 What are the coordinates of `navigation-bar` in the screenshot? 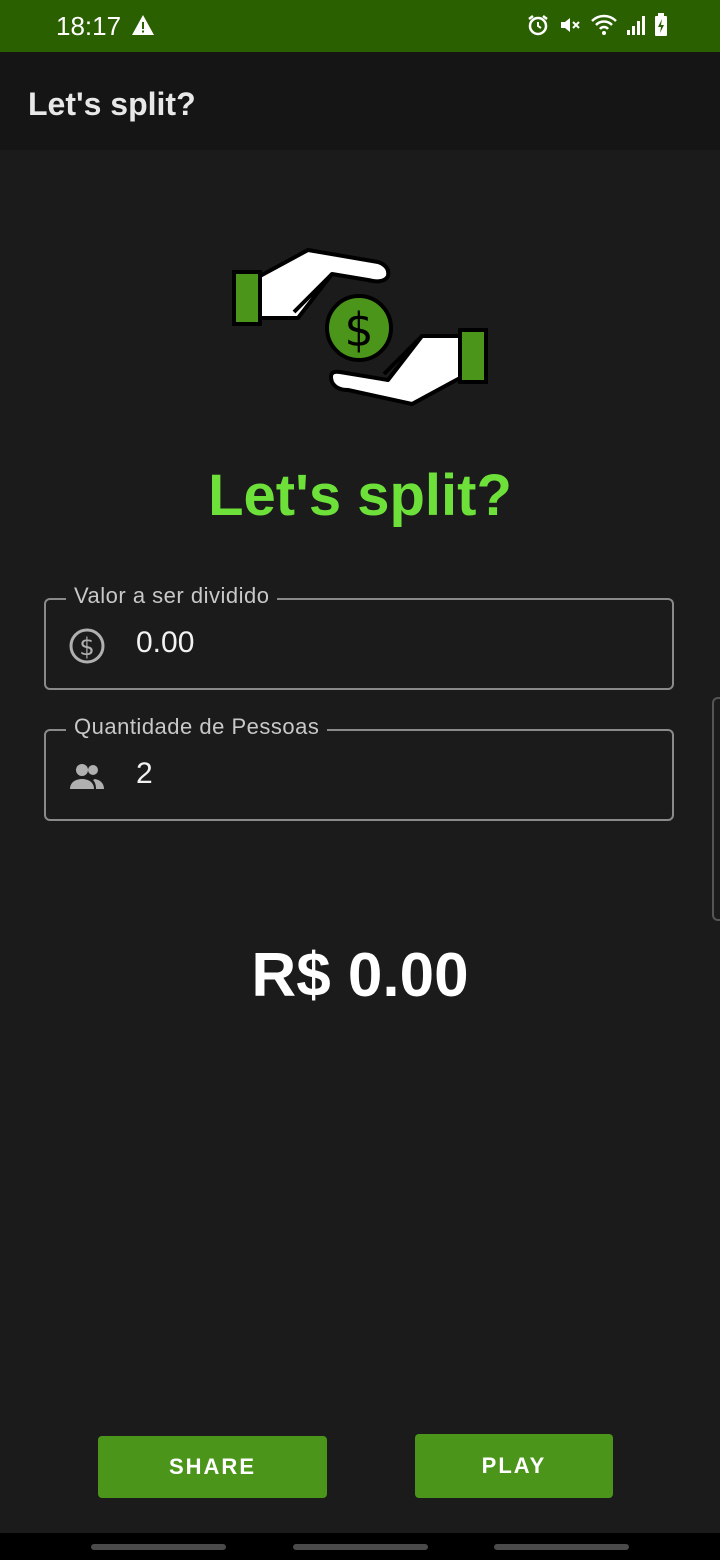 It's located at (360, 1546).